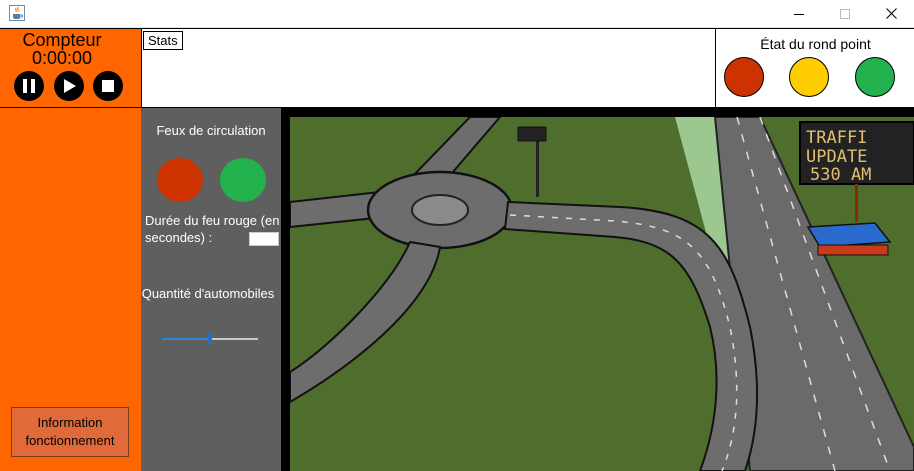 This screenshot has height=471, width=914. I want to click on minimize-button, so click(799, 13).